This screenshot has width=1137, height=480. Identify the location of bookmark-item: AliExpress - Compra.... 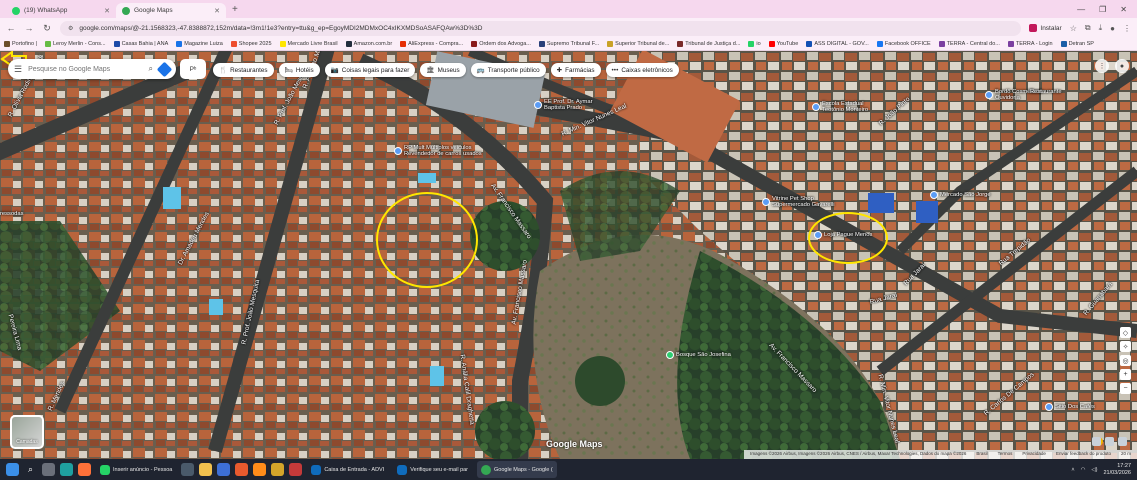
(431, 44).